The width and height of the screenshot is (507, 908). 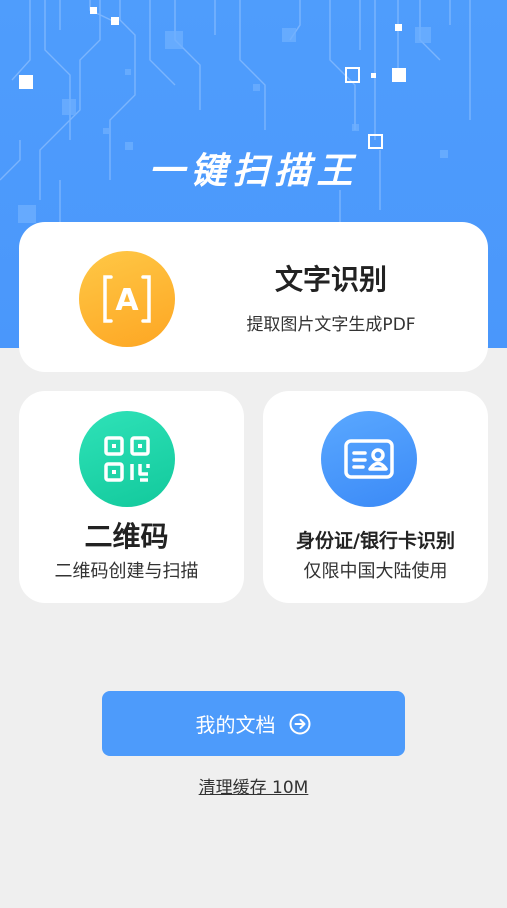 What do you see at coordinates (330, 279) in the screenshot?
I see `text-recognition-title: 文字识别` at bounding box center [330, 279].